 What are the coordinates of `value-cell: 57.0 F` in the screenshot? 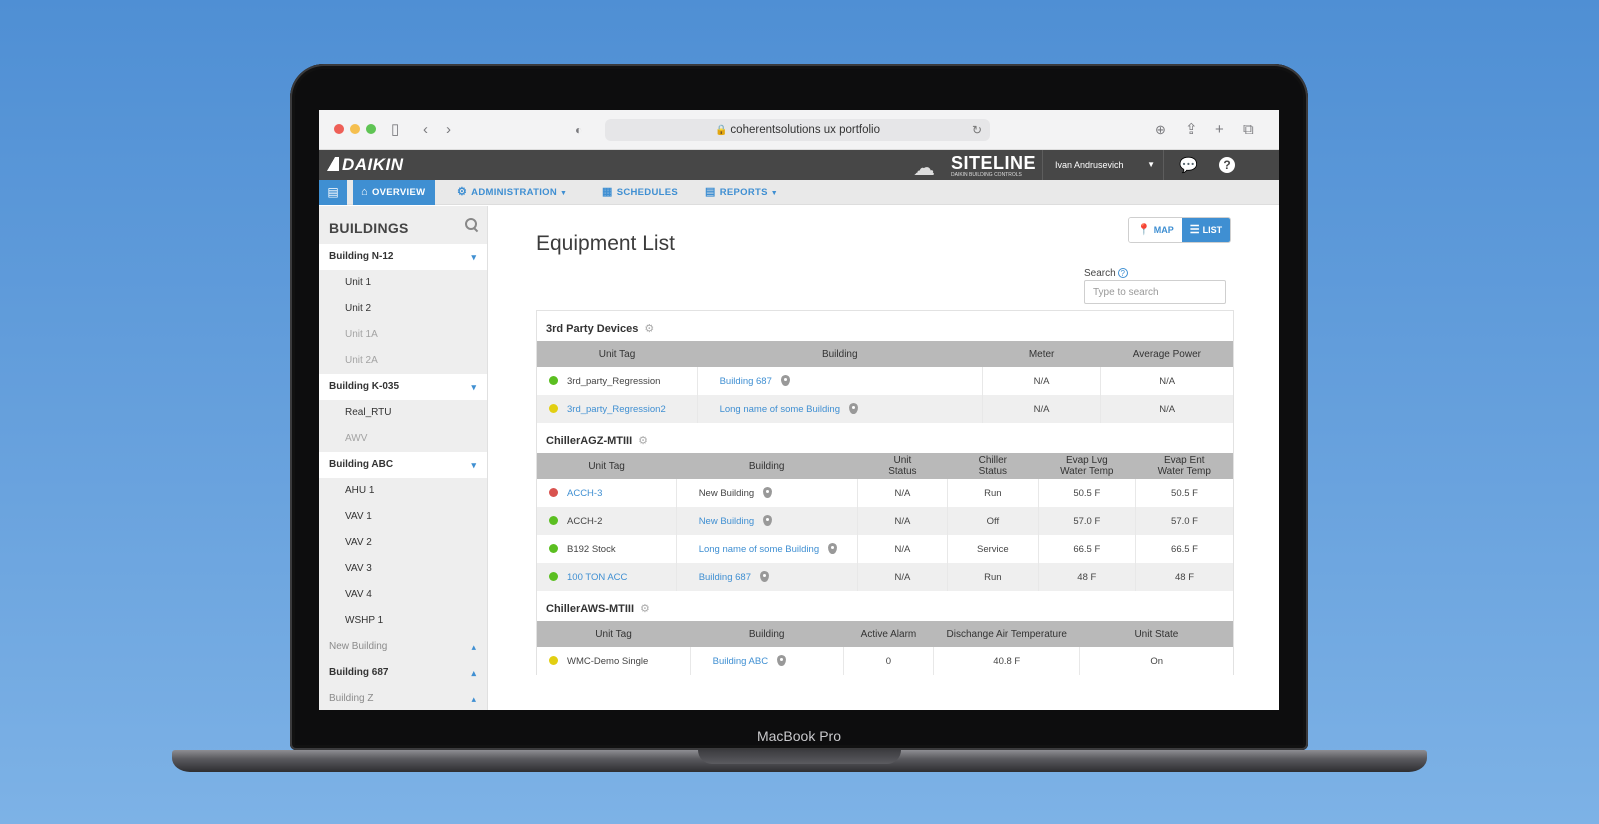 It's located at (1184, 521).